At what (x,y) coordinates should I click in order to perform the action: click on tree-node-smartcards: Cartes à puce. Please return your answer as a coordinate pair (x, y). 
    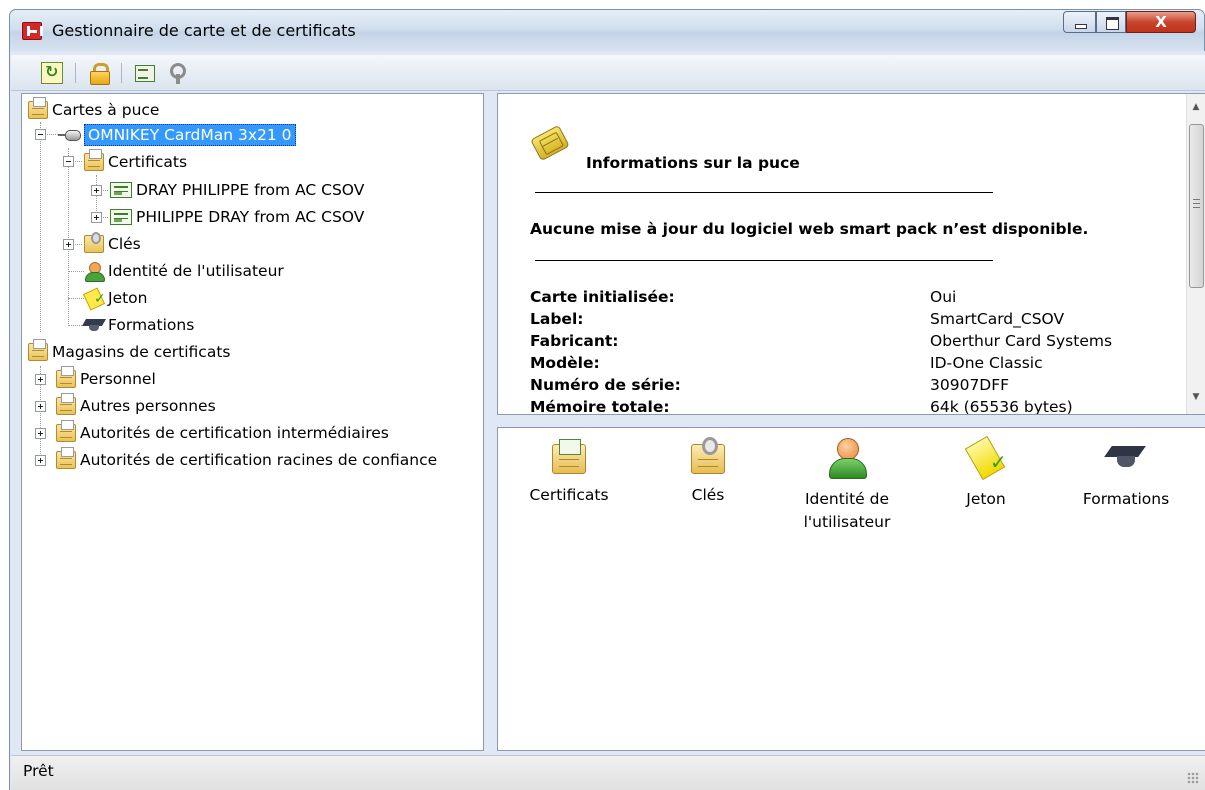
    Looking at the image, I should click on (94, 109).